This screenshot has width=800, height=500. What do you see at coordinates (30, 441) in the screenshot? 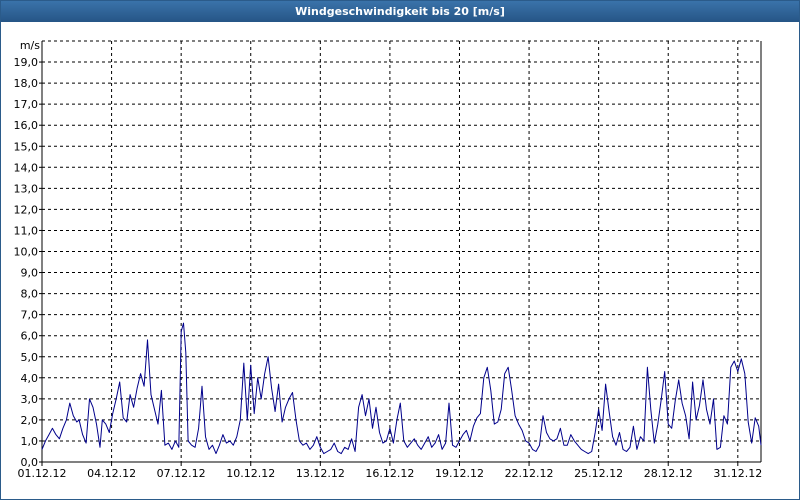
I see `y-tick-label: 1,0` at bounding box center [30, 441].